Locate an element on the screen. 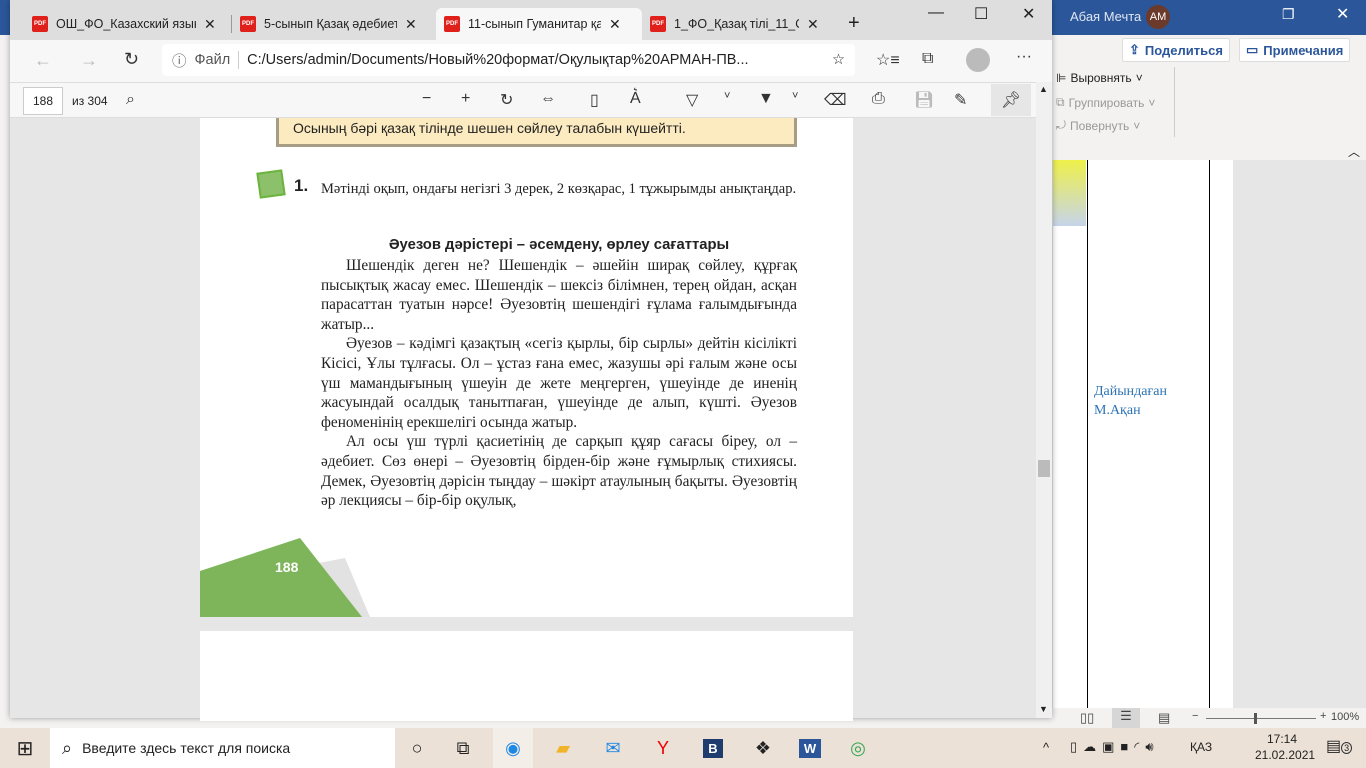 Image resolution: width=1366 pixels, height=768 pixels. word-icon: W is located at coordinates (810, 748).